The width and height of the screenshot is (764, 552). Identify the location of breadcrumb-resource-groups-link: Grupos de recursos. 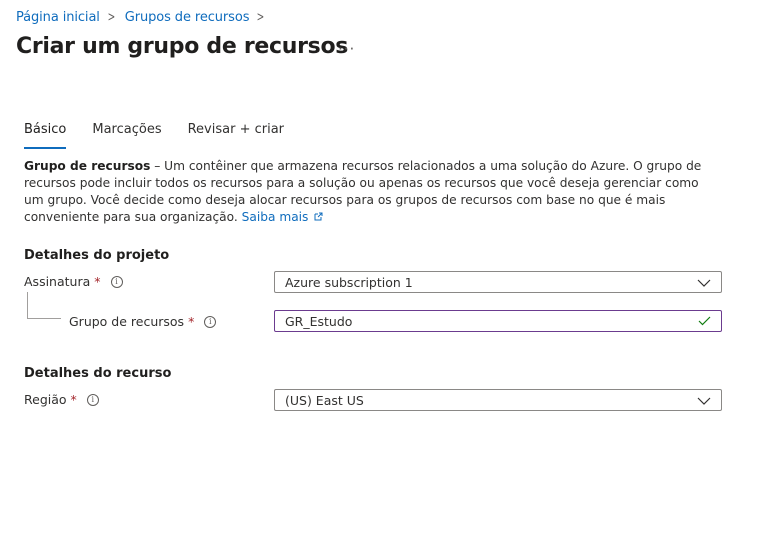
(187, 17).